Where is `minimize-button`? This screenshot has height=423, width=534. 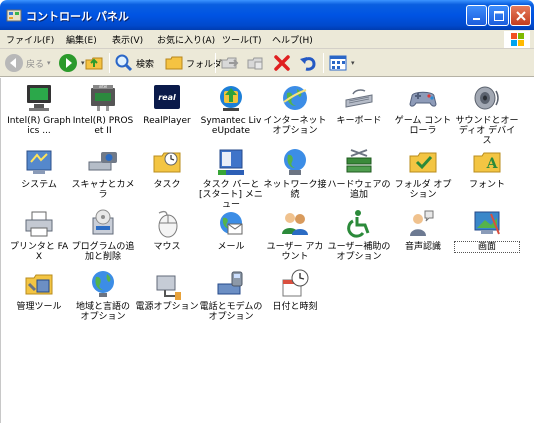
minimize-button is located at coordinates (476, 15).